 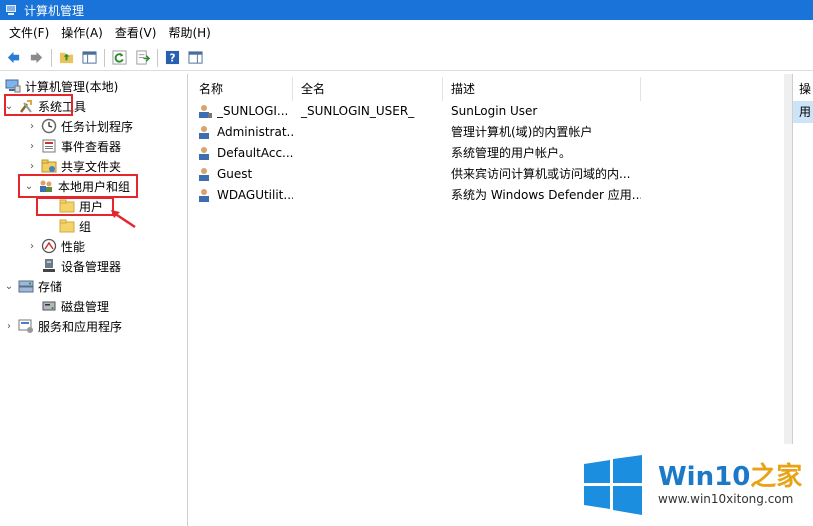 I want to click on tree-item-services-apps: › 服务和应用程序, so click(x=62, y=326).